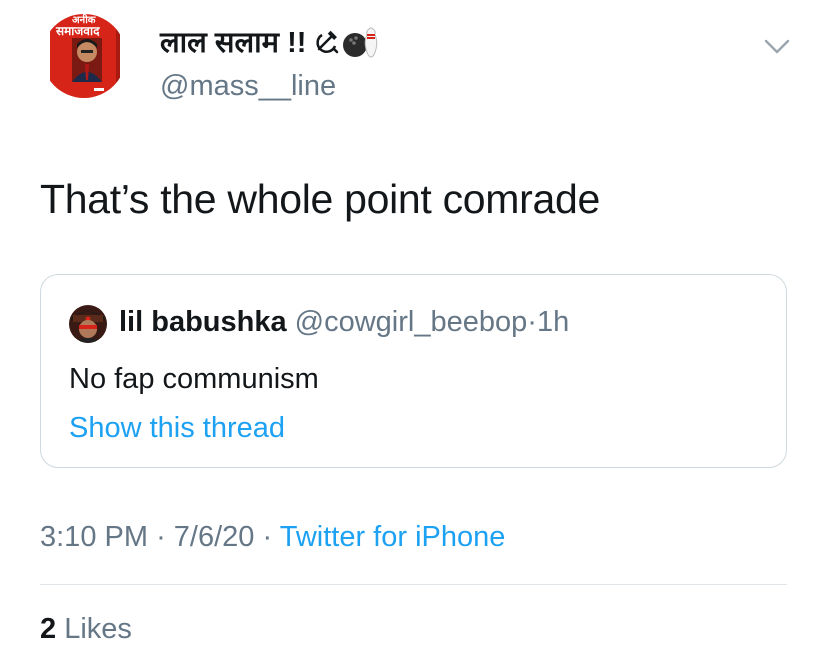 The image size is (827, 660). What do you see at coordinates (233, 43) in the screenshot?
I see `display-name-text: लाल सलाम !!` at bounding box center [233, 43].